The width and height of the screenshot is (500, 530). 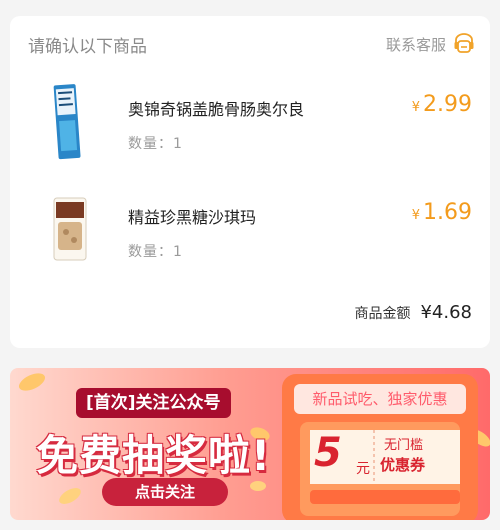 What do you see at coordinates (413, 312) in the screenshot?
I see `order-total: 商品金额 ¥4.68` at bounding box center [413, 312].